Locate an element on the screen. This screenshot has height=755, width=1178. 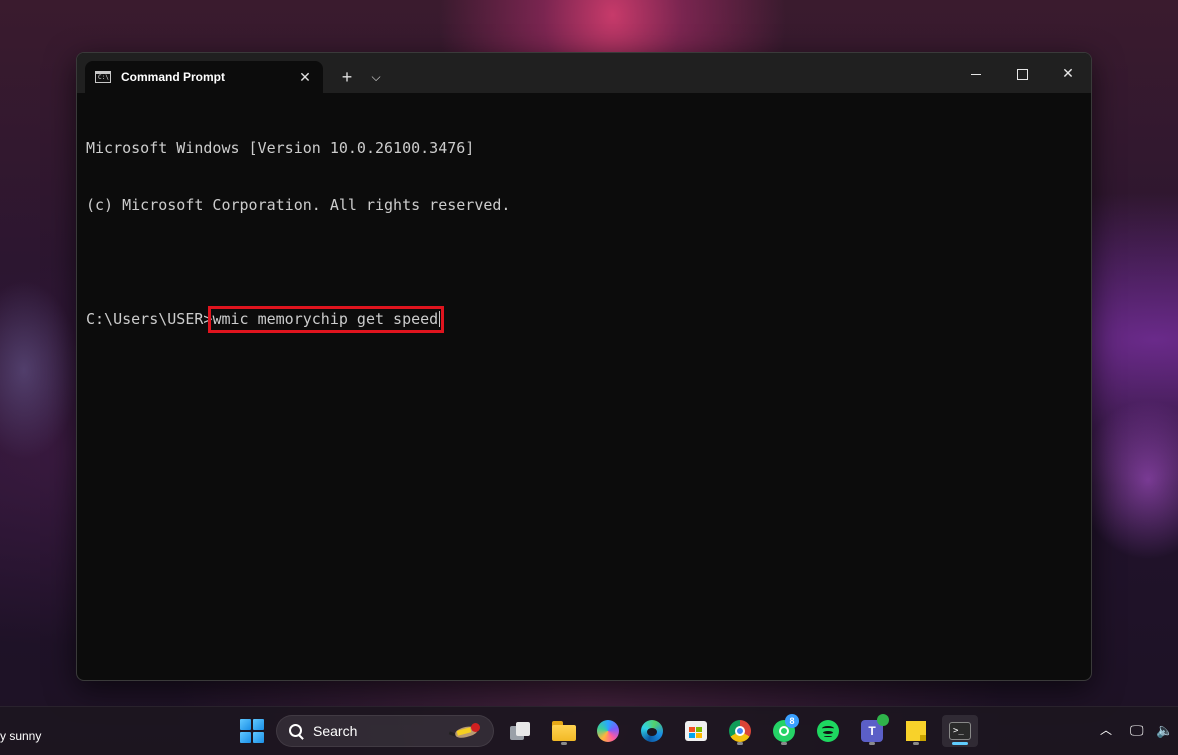
start-button is located at coordinates (252, 731).